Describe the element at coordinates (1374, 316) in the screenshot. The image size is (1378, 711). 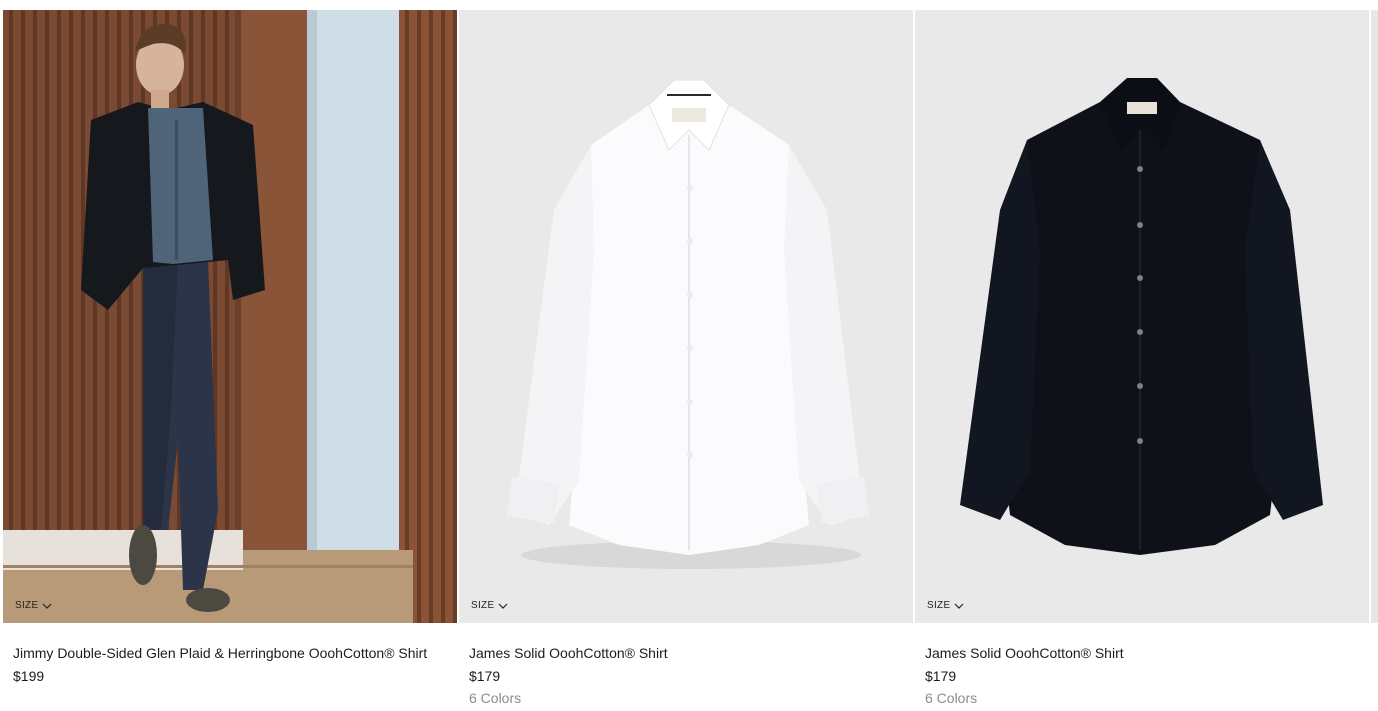
I see `next-card-edge` at that location.